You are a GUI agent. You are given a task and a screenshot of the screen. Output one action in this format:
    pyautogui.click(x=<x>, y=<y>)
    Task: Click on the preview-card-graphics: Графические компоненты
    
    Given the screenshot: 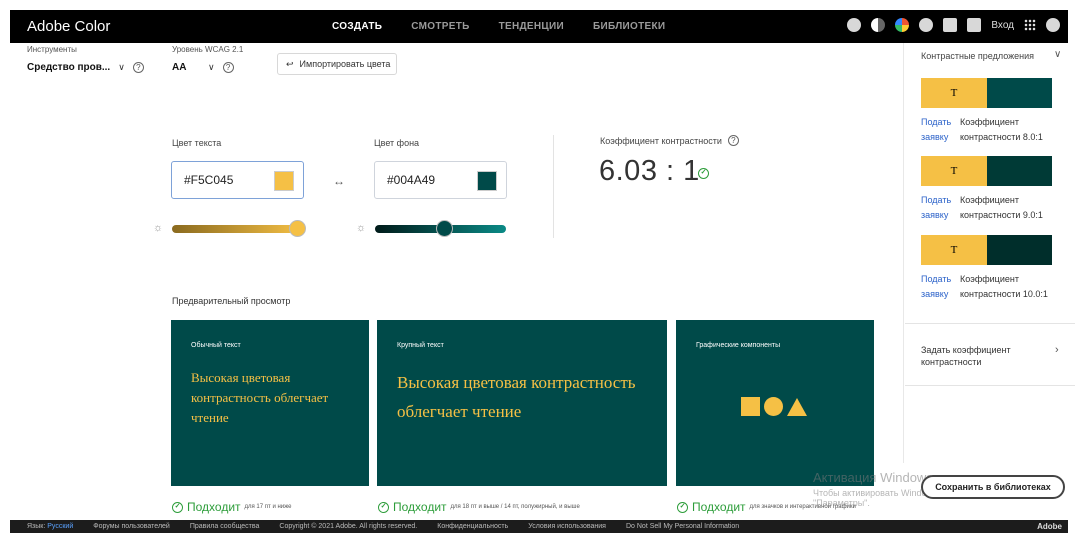 What is the action you would take?
    pyautogui.click(x=775, y=403)
    